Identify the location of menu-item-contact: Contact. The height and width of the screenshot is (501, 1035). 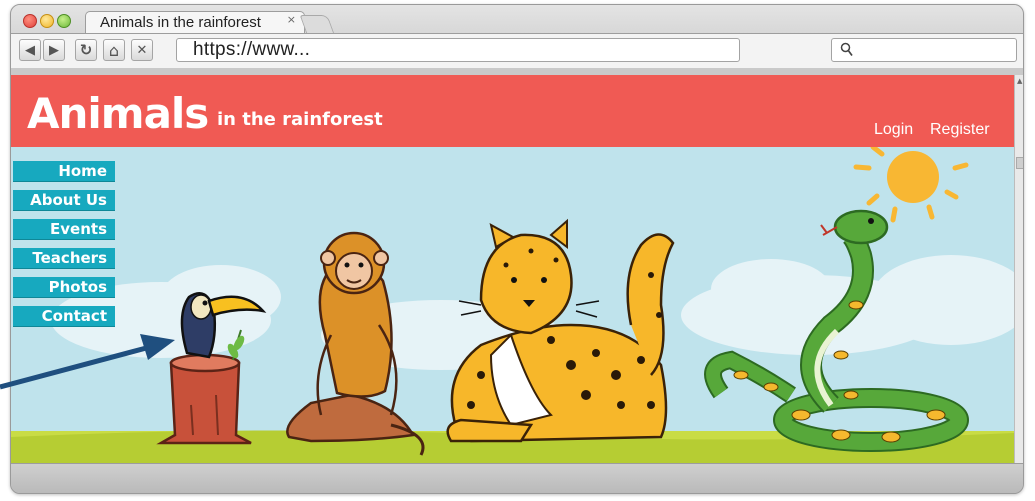
(64, 316).